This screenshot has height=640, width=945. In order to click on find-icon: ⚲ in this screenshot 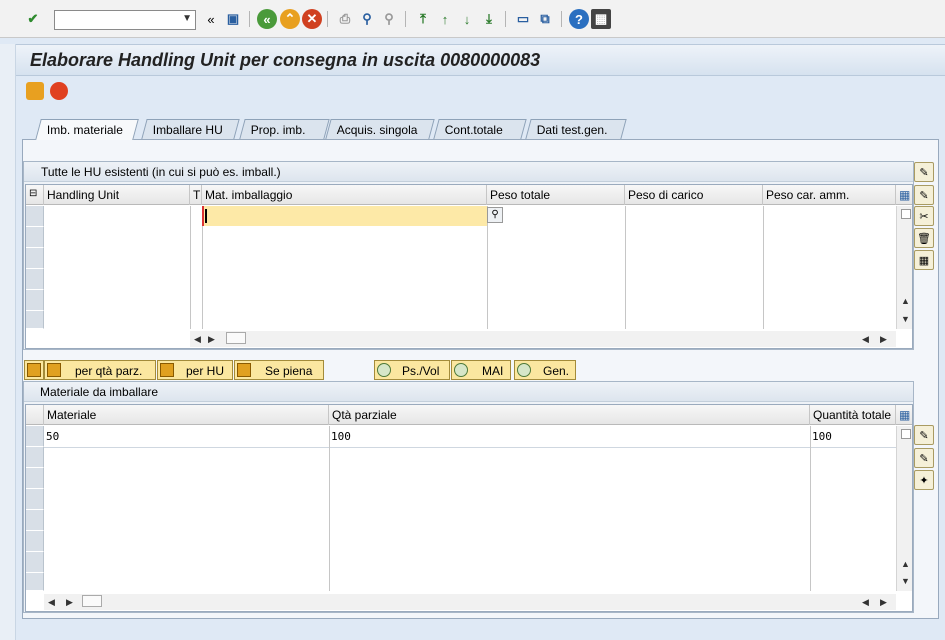, I will do `click(367, 19)`.